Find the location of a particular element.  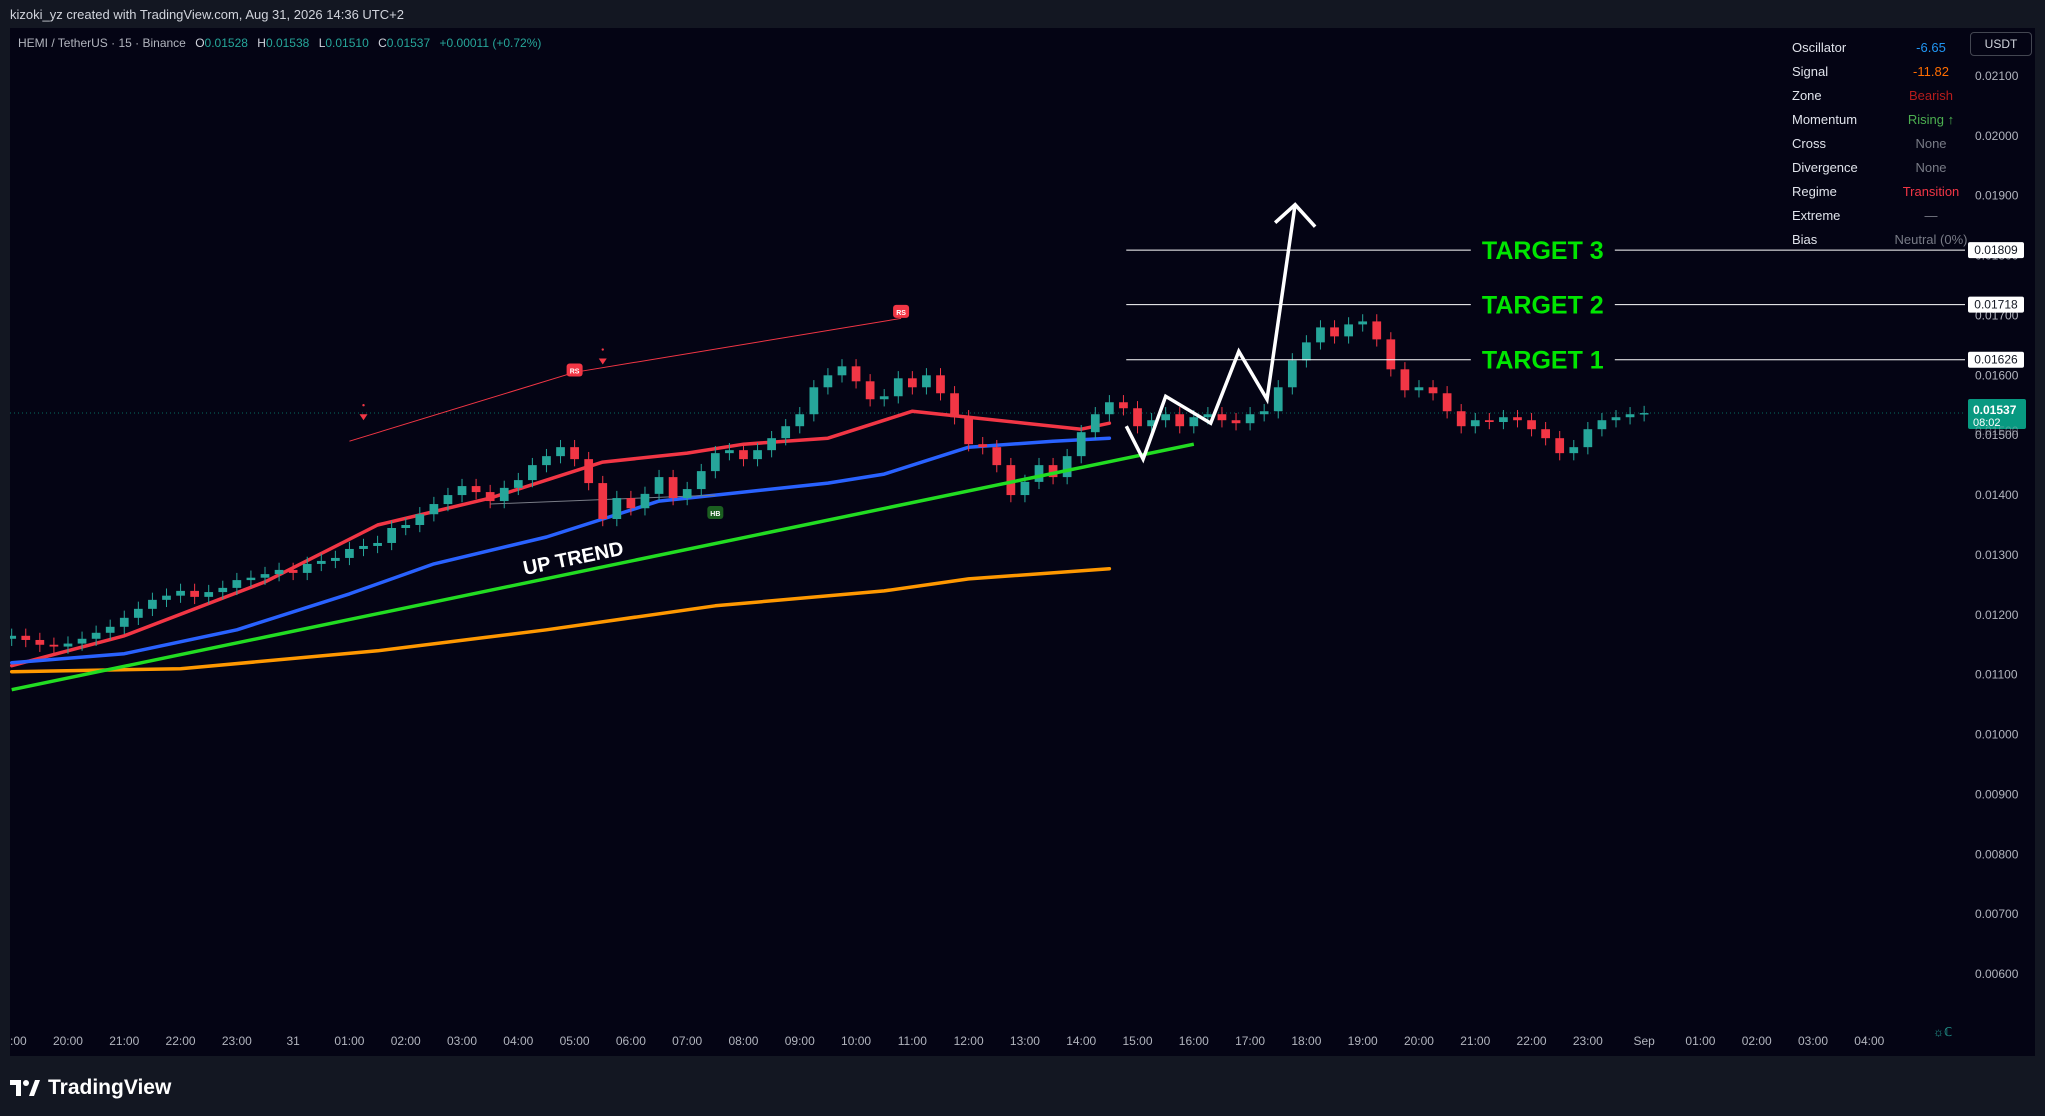

currency-button: USDT is located at coordinates (2001, 44).